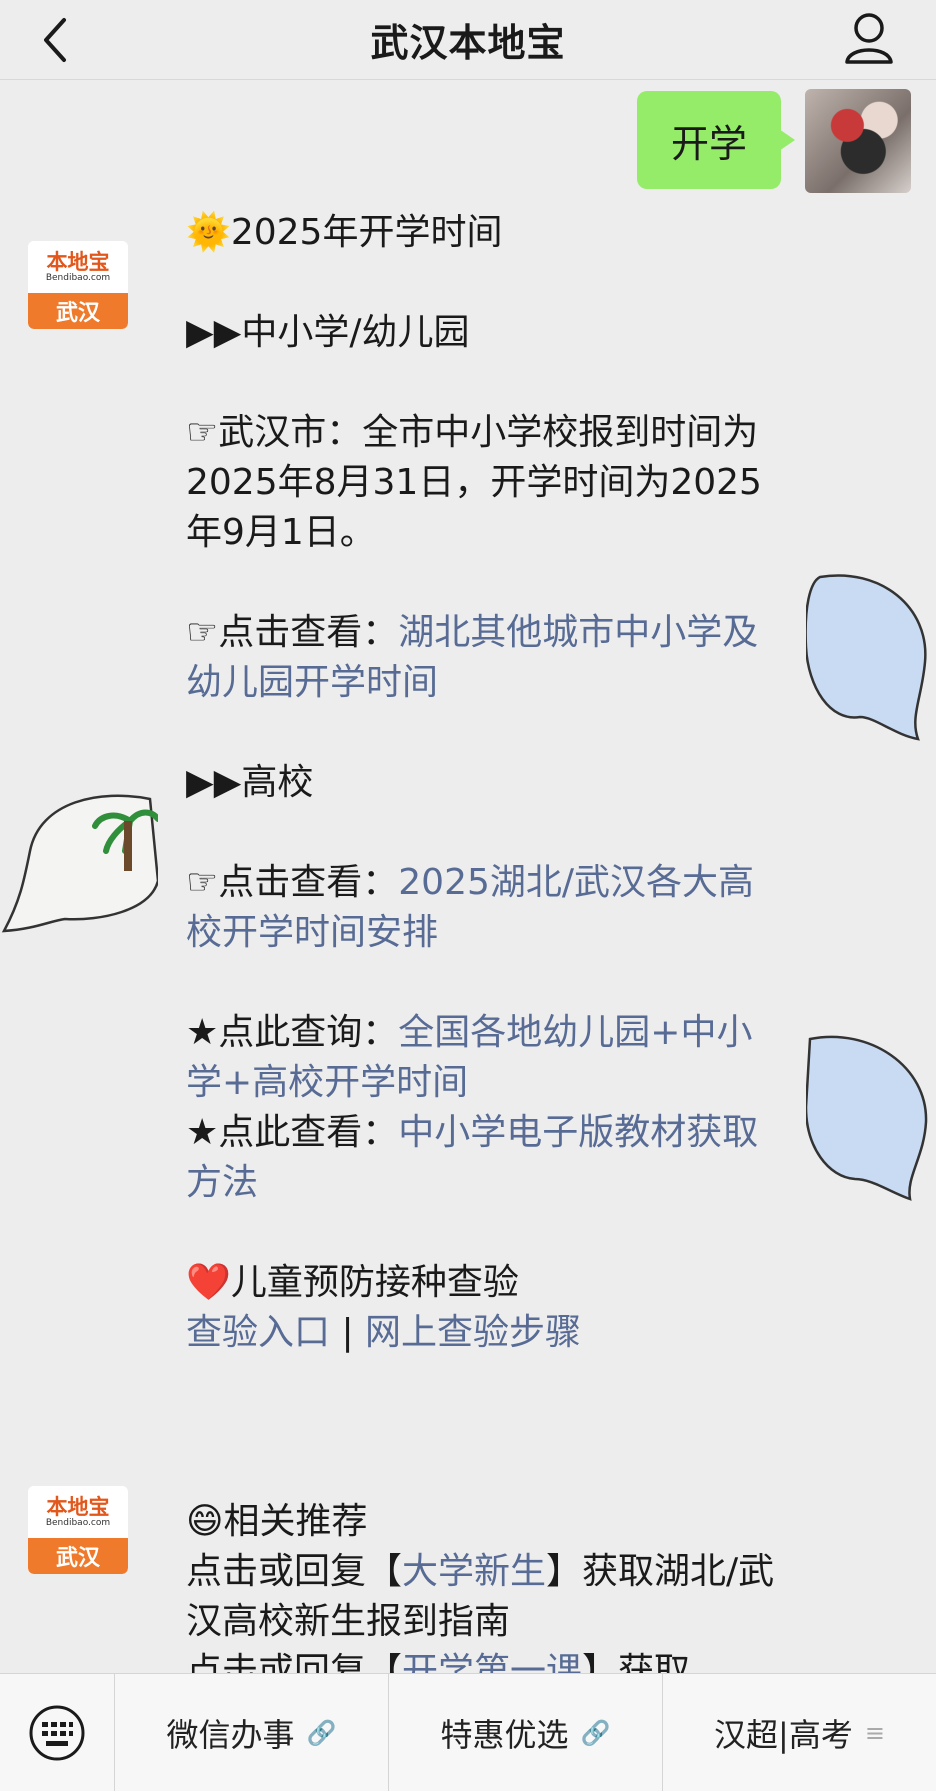 The image size is (936, 1791). What do you see at coordinates (472, 1157) in the screenshot?
I see `textbook-link-line: ★点此查看：中小学电子版教材获取方法` at bounding box center [472, 1157].